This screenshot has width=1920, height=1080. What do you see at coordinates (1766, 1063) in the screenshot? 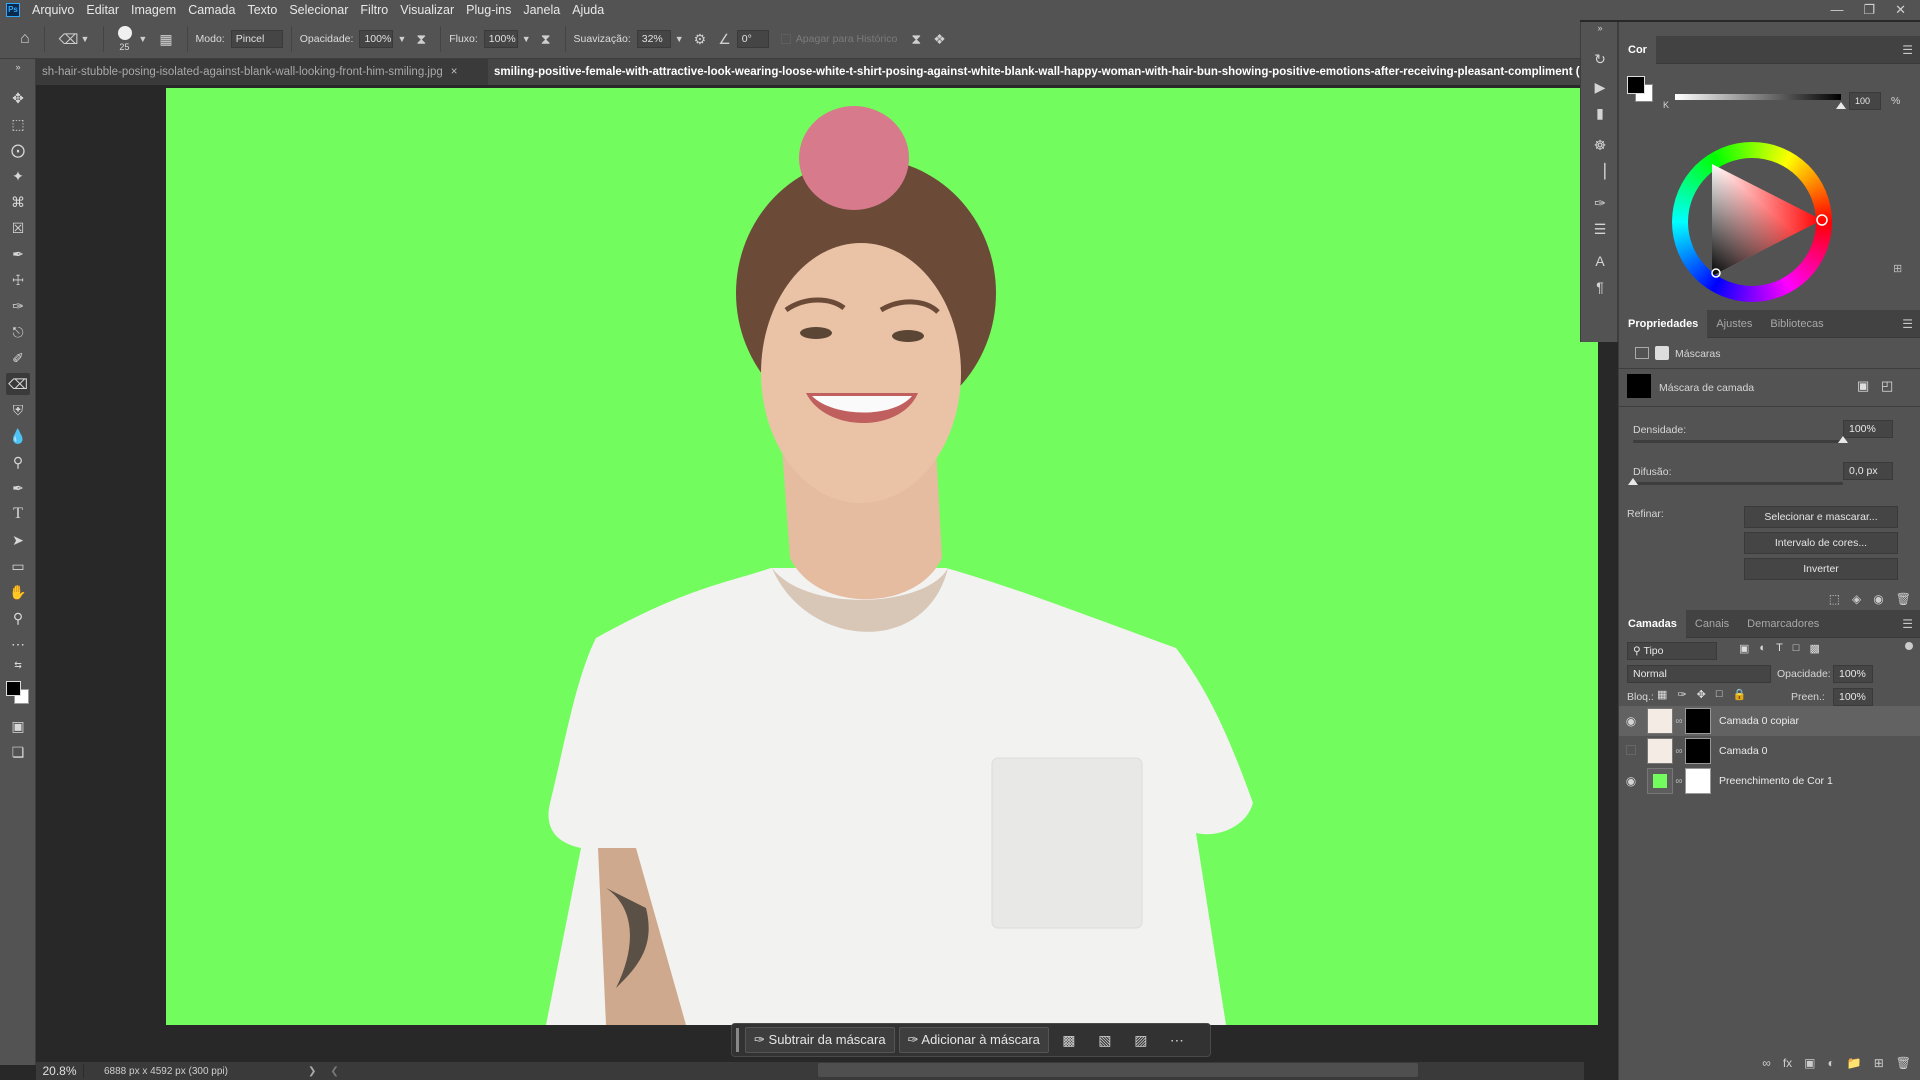
I see `link-layers-icon: ∞` at bounding box center [1766, 1063].